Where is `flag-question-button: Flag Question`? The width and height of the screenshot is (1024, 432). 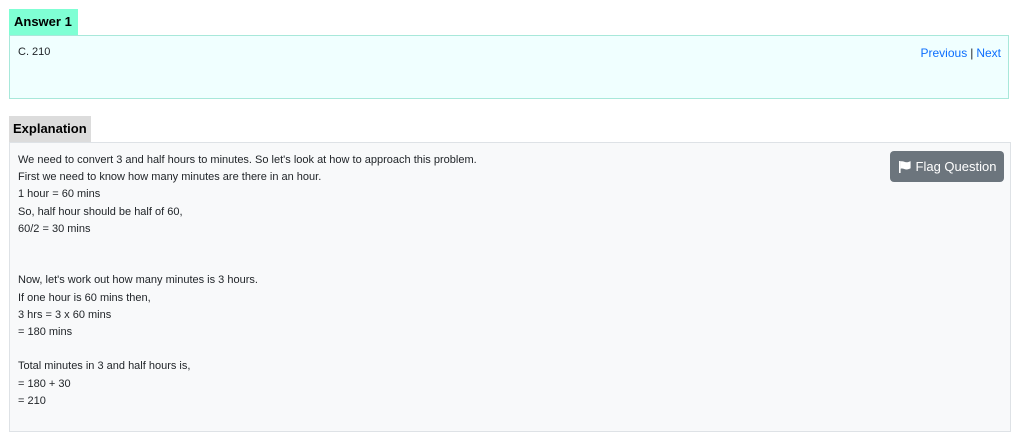
flag-question-button: Flag Question is located at coordinates (947, 166).